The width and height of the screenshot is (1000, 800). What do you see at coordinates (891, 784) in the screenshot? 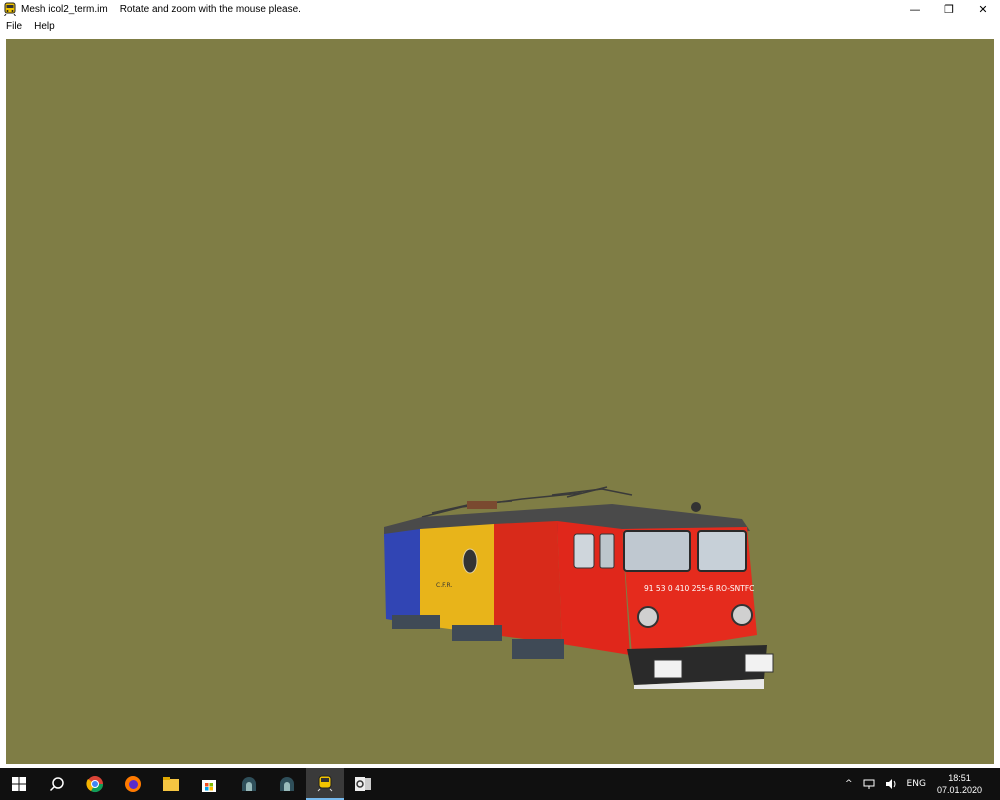
I see `volume-icon` at bounding box center [891, 784].